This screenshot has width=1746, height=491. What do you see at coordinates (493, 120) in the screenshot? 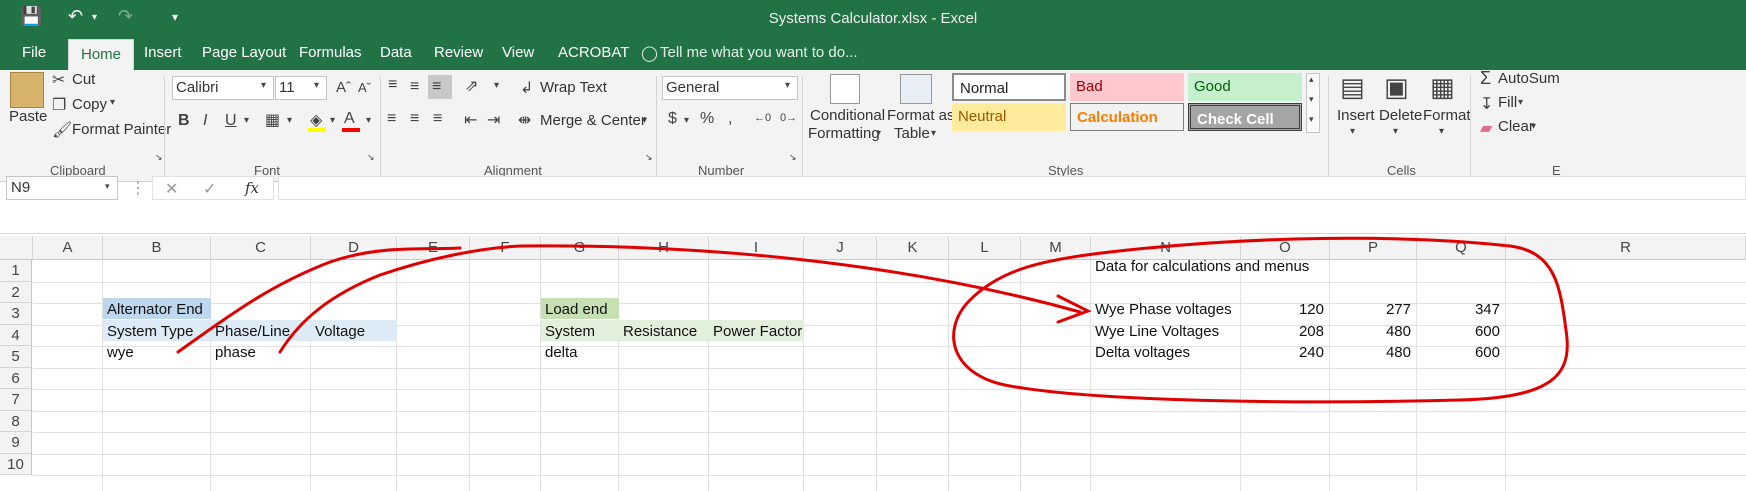
I see `increase-indent-icon: ⇥` at bounding box center [493, 120].